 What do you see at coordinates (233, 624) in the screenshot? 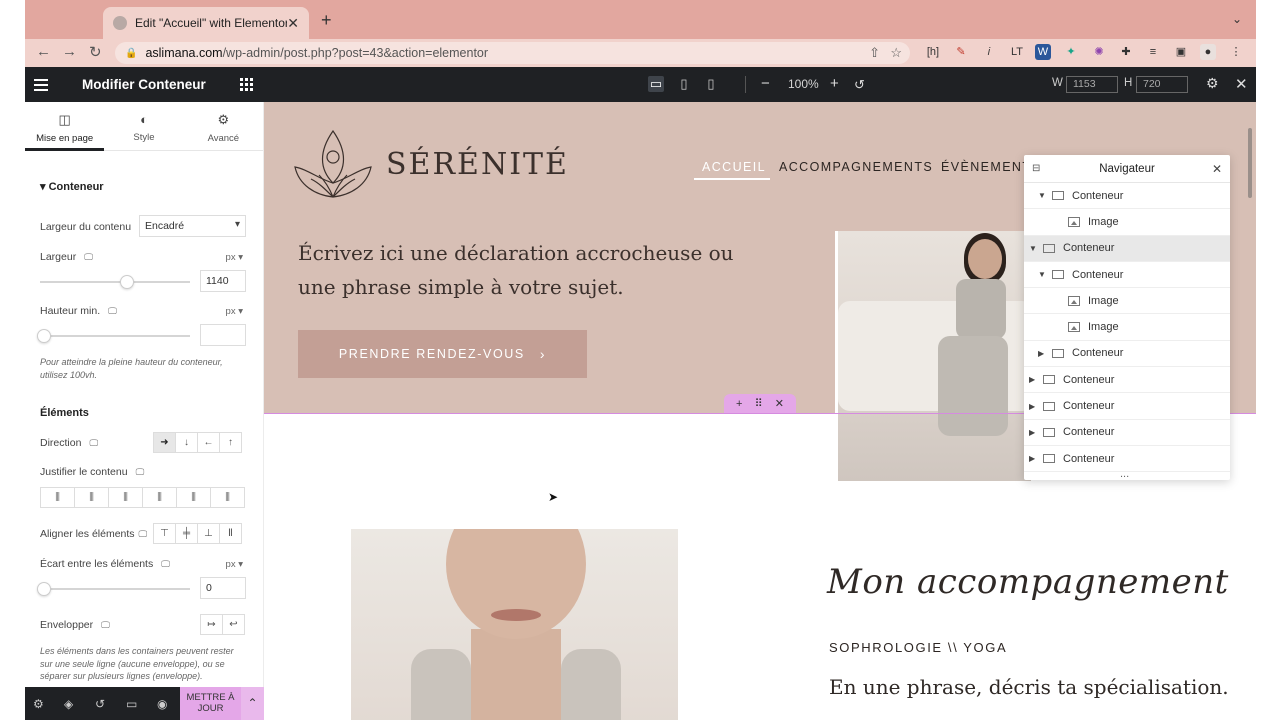
I see `wrap-icon: ↩` at bounding box center [233, 624].